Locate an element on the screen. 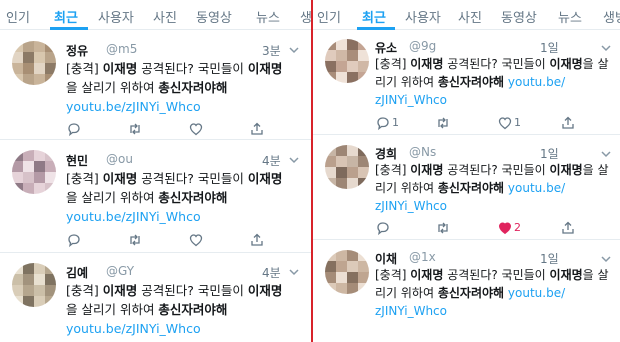  user-handle: @1x is located at coordinates (422, 257).